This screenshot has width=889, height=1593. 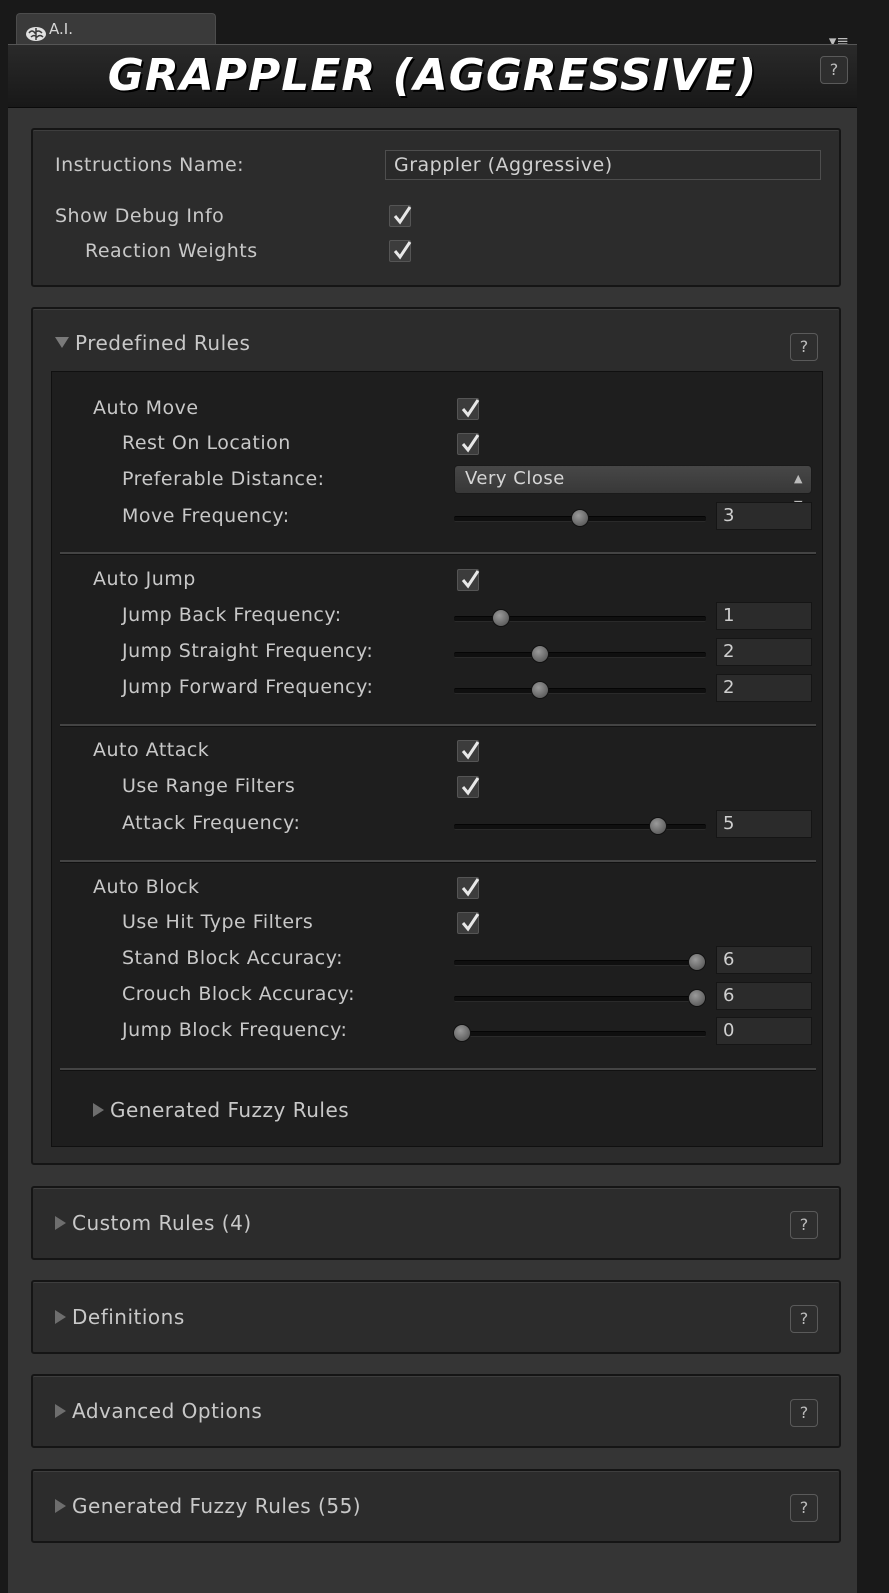 I want to click on advanced-options-section: Advanced Options ?, so click(x=436, y=1411).